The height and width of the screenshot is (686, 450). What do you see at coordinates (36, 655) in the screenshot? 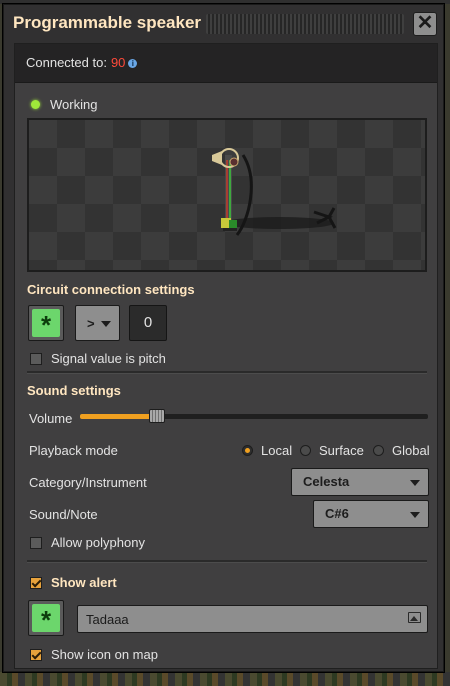
I see `show-on-map-checkbox` at bounding box center [36, 655].